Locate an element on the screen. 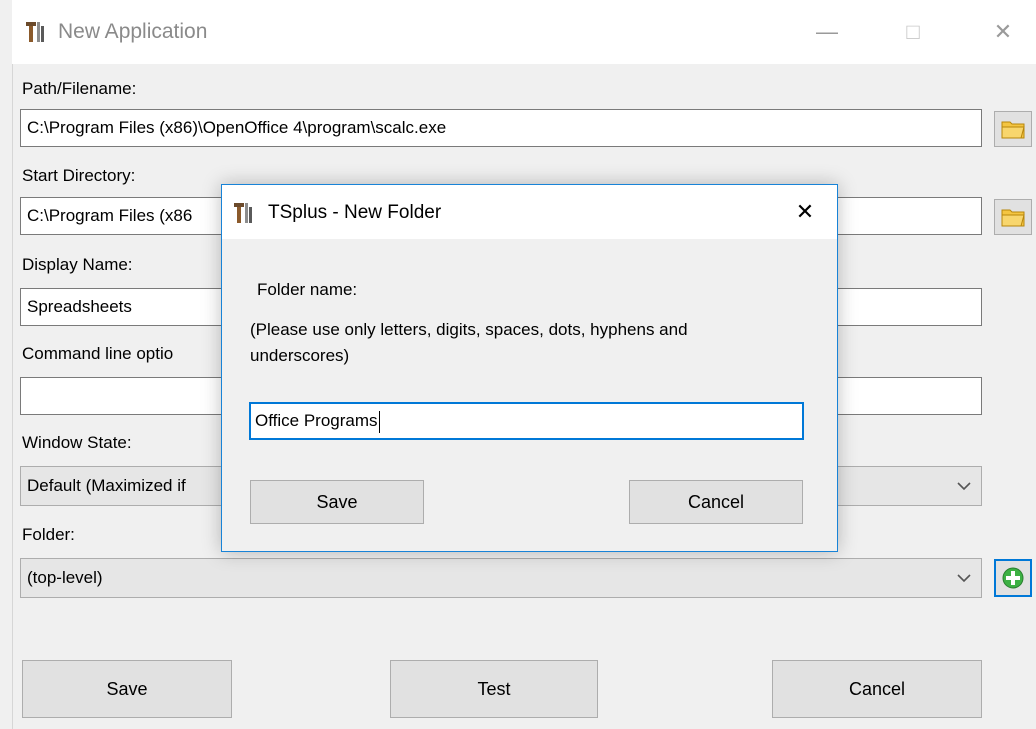 The width and height of the screenshot is (1036, 729). test-button: Test is located at coordinates (494, 689).